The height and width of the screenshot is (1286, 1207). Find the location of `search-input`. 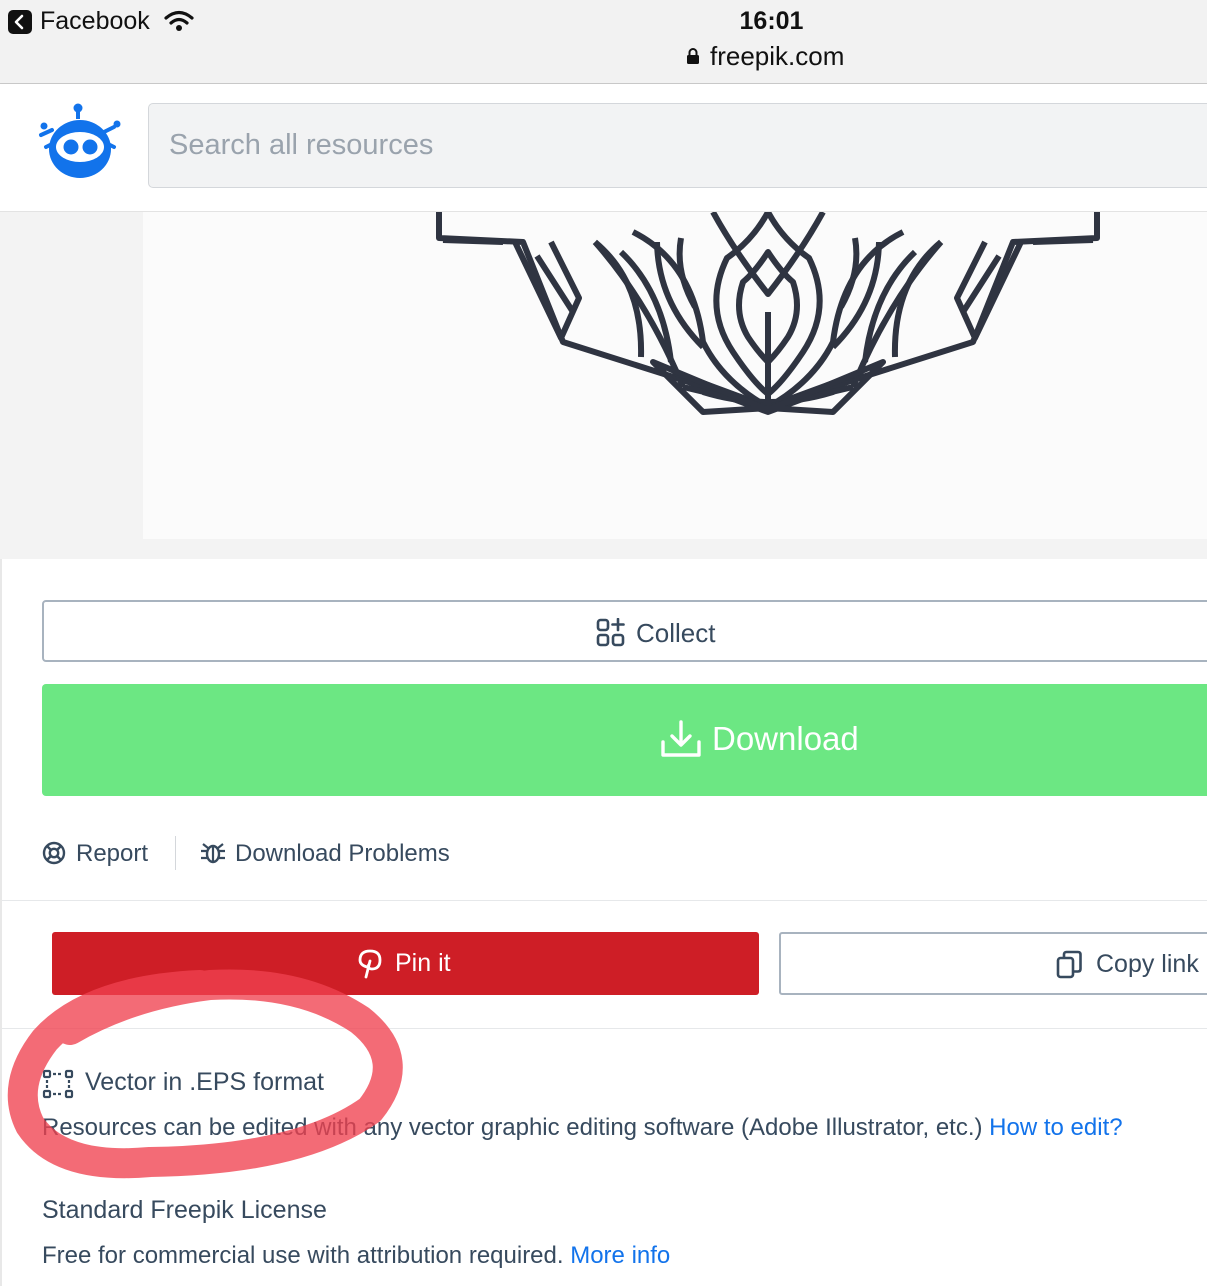

search-input is located at coordinates (678, 145).